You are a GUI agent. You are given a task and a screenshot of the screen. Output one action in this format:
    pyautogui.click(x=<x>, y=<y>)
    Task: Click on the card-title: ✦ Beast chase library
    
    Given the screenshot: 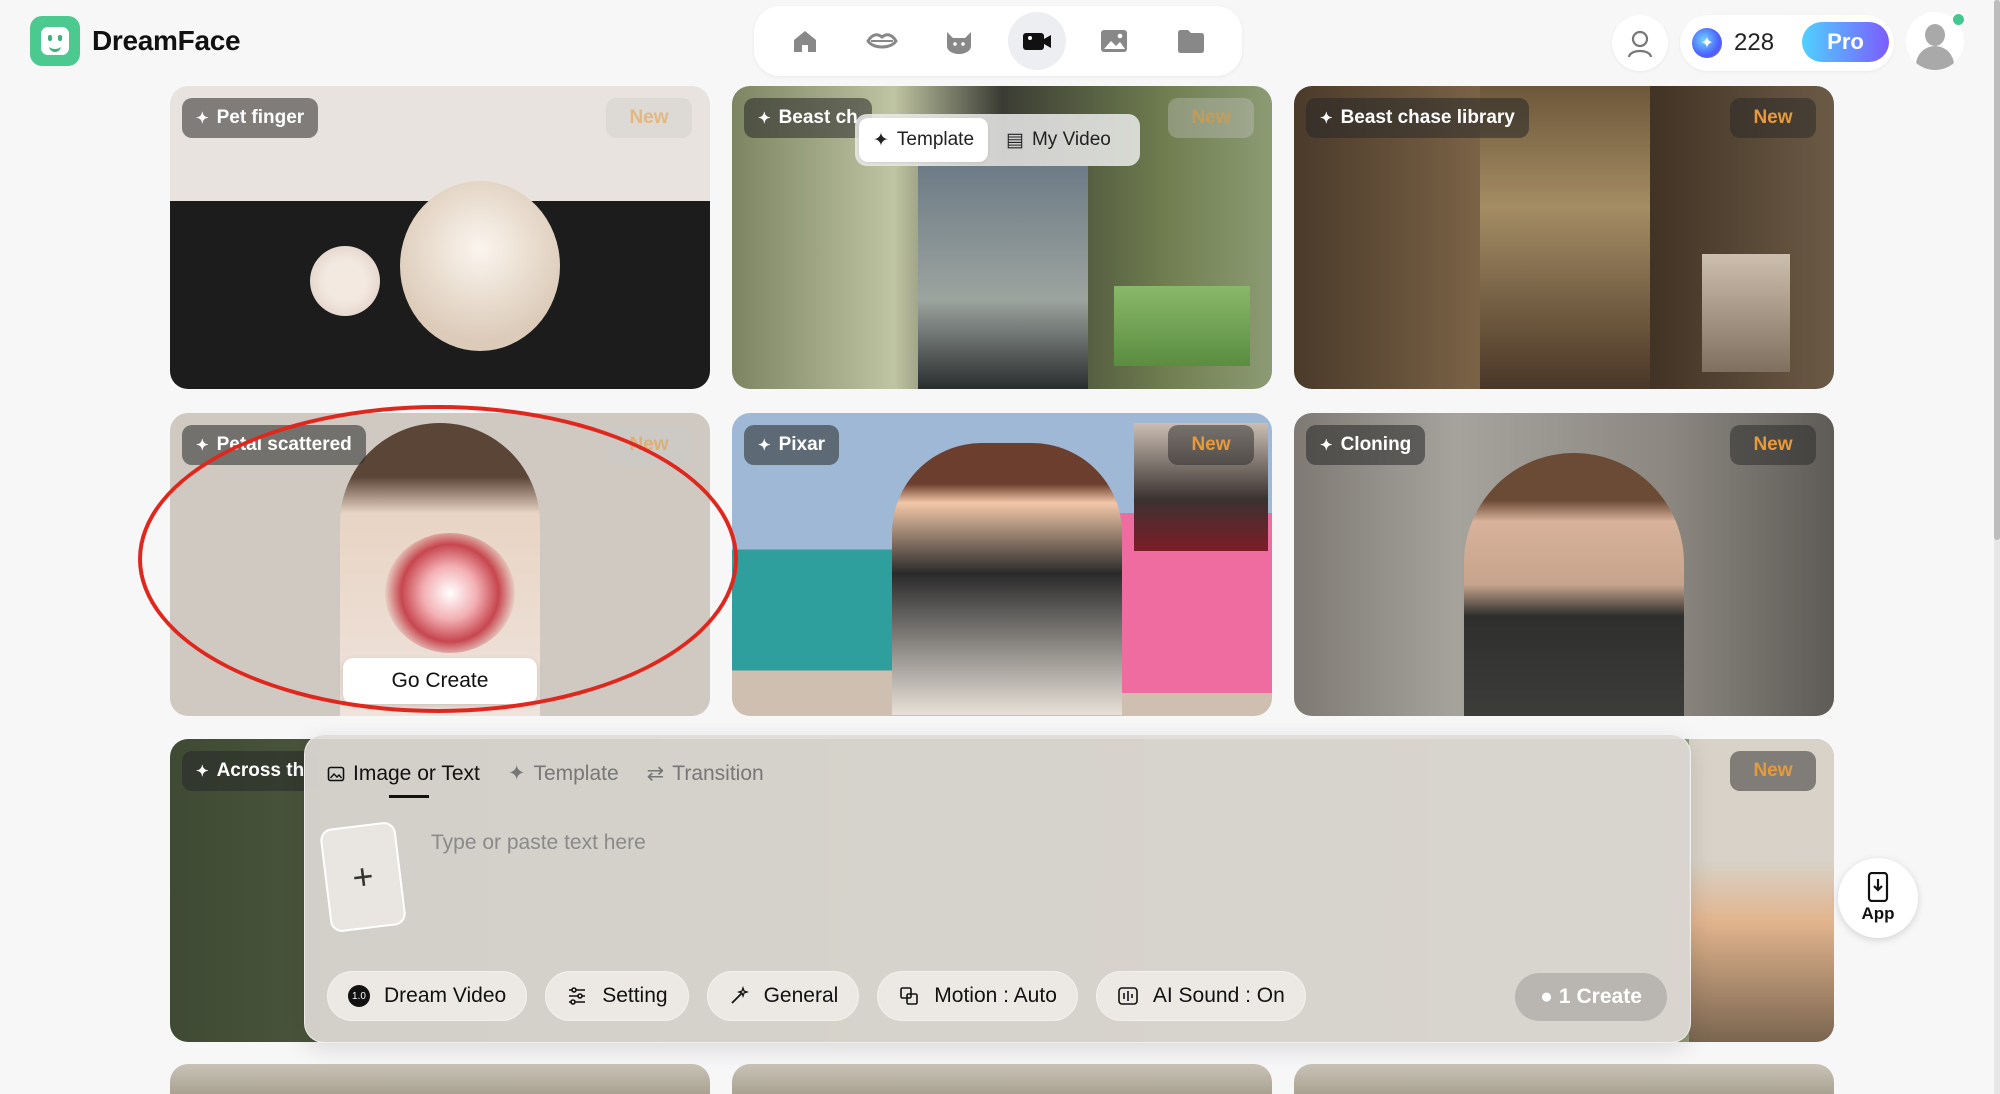 What is the action you would take?
    pyautogui.click(x=1417, y=118)
    